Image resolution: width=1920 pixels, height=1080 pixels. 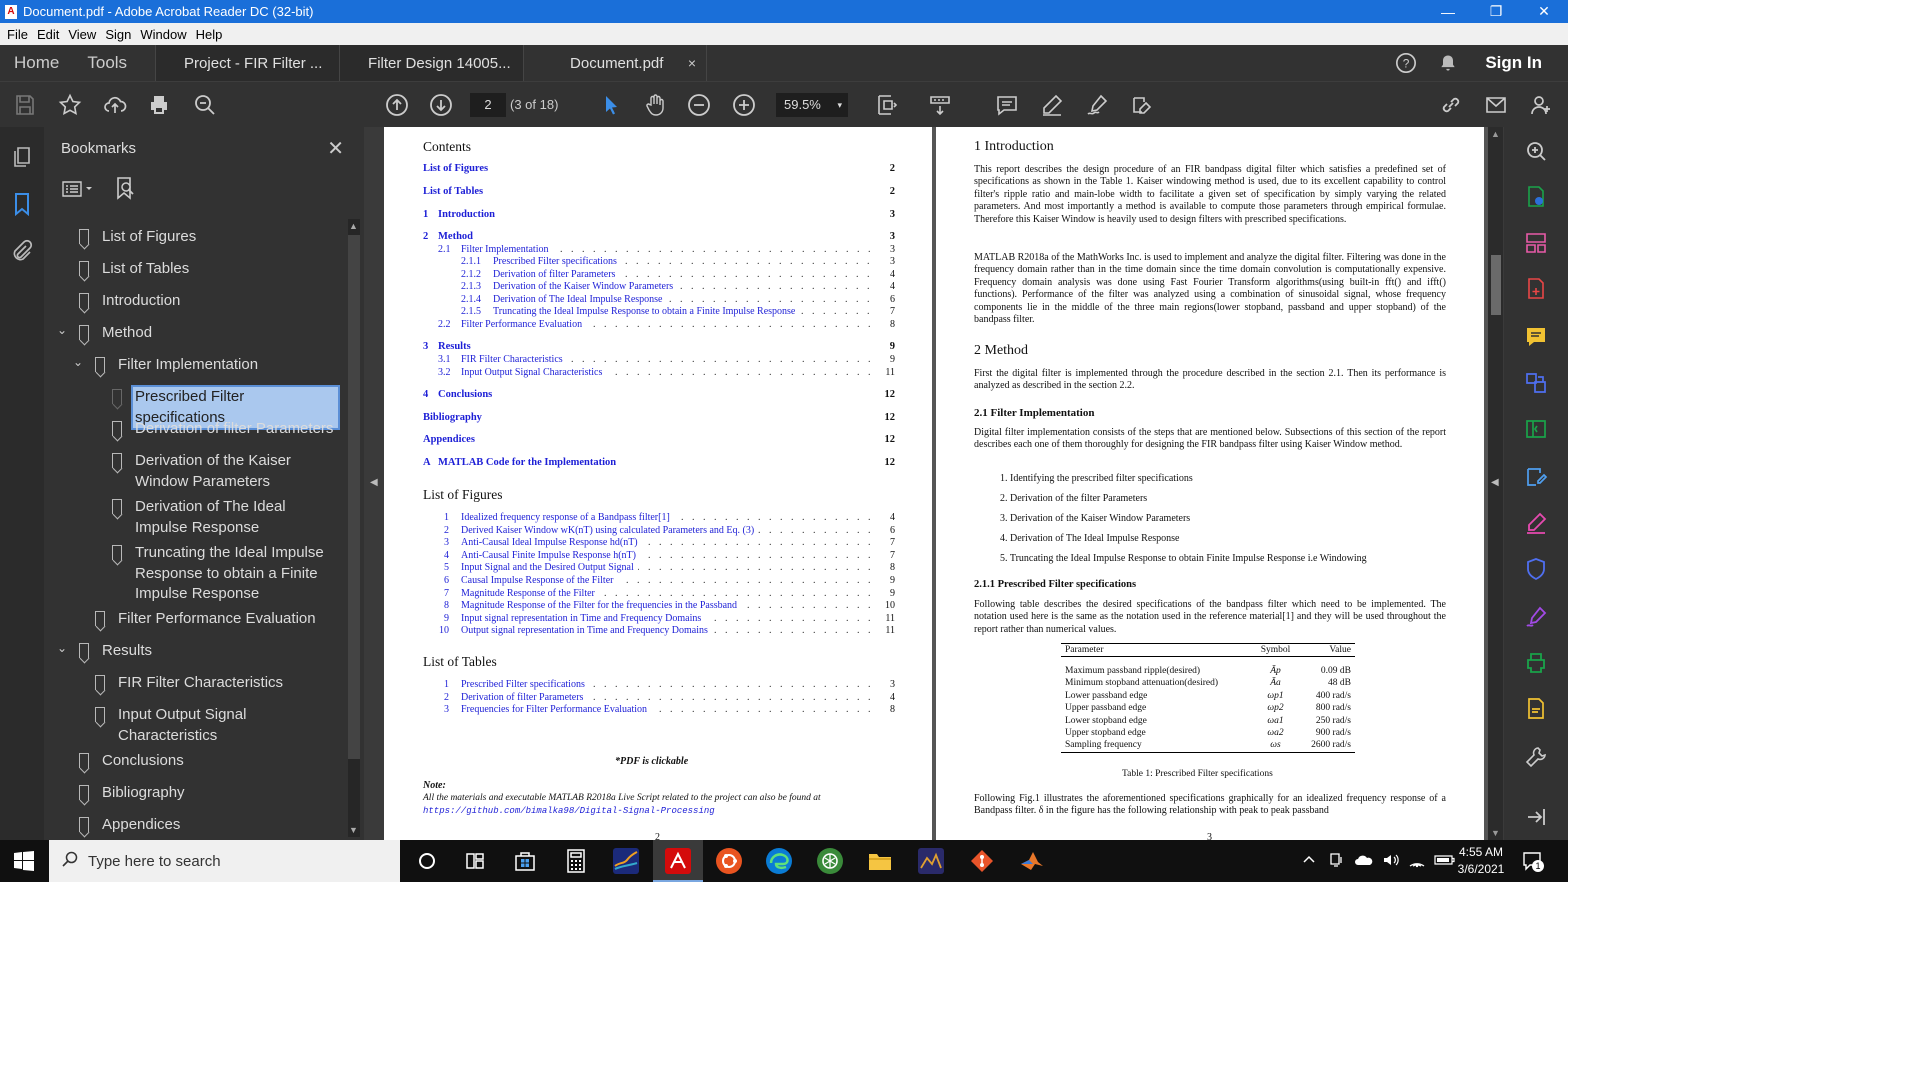 What do you see at coordinates (132, 793) in the screenshot?
I see `bookmark-bibliography: Bibliography` at bounding box center [132, 793].